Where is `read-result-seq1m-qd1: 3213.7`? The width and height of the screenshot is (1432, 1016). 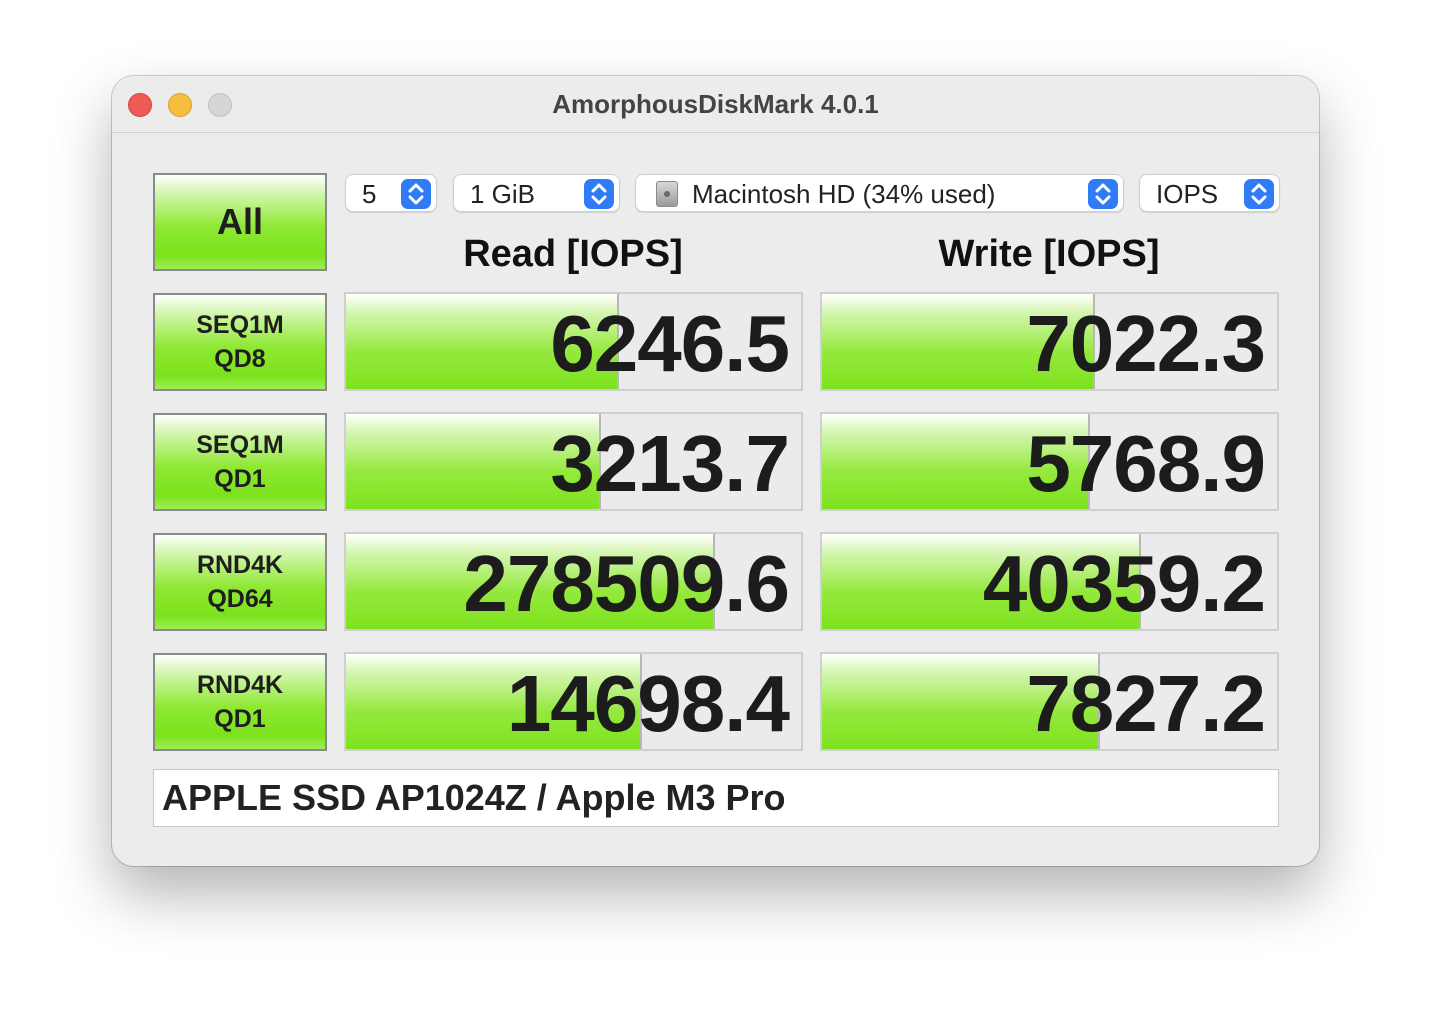 read-result-seq1m-qd1: 3213.7 is located at coordinates (573, 461).